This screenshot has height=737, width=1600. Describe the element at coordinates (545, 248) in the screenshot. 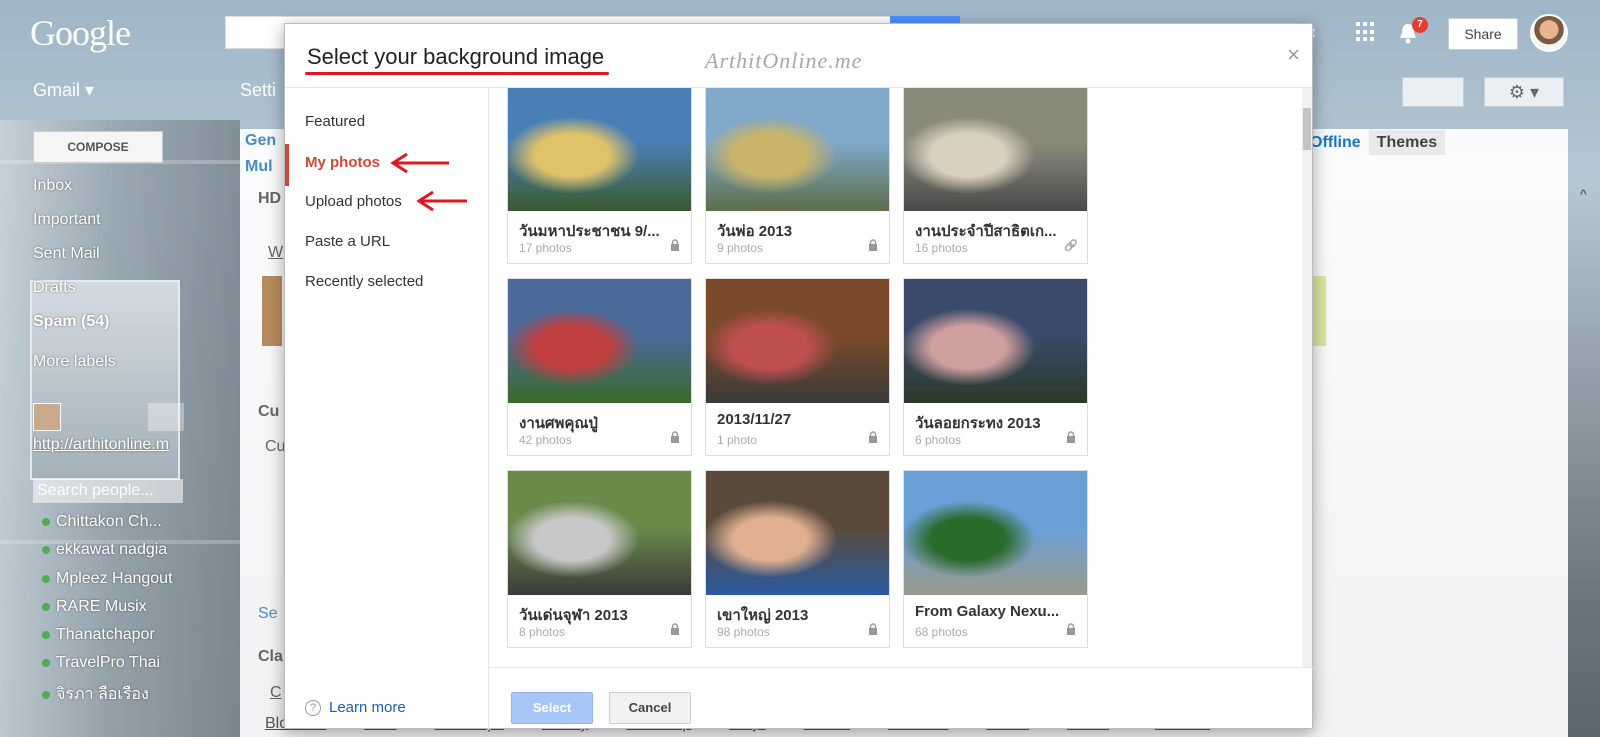

I see `album-photo-count: 17 photos` at that location.